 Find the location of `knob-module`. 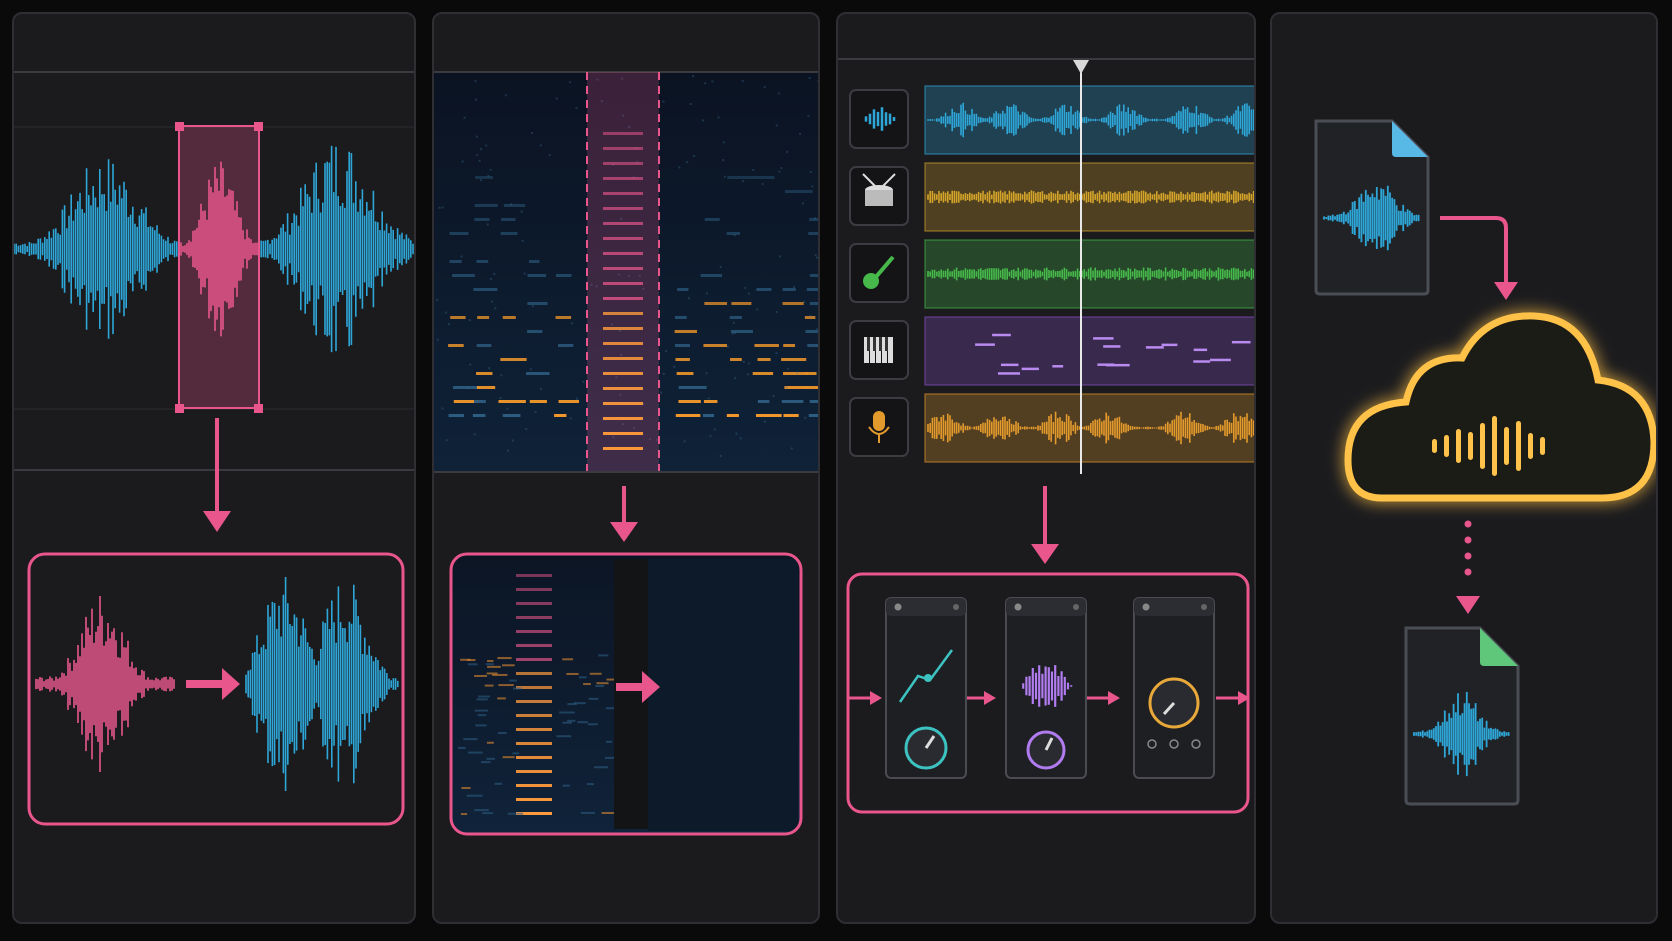

knob-module is located at coordinates (1174, 688).